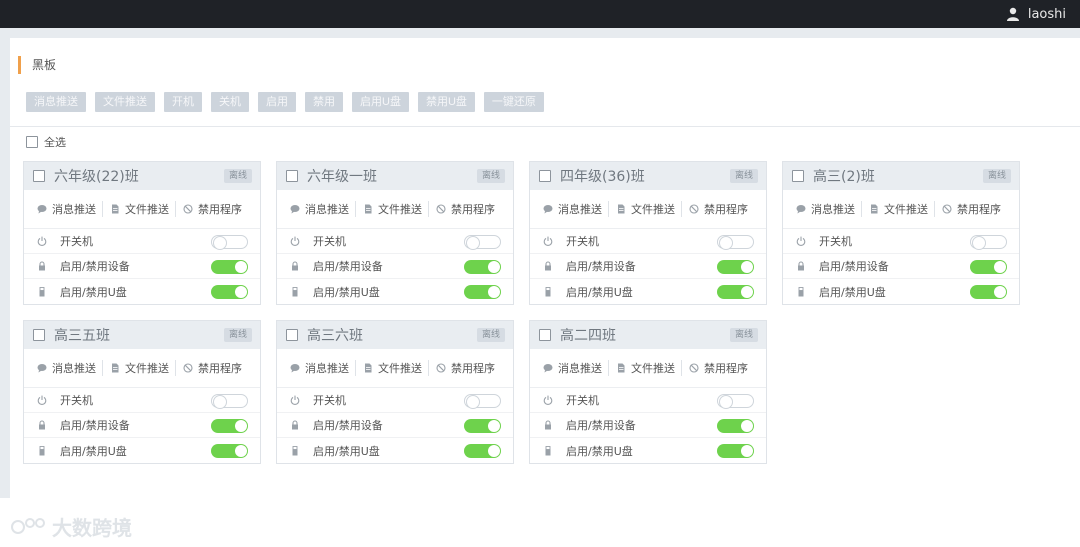  I want to click on toolbar-button-disable: 禁用, so click(324, 102).